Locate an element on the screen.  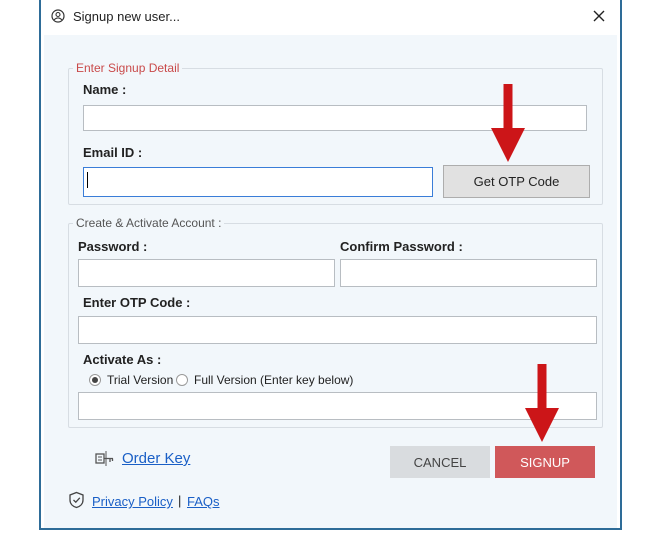
license-key-input is located at coordinates (337, 406).